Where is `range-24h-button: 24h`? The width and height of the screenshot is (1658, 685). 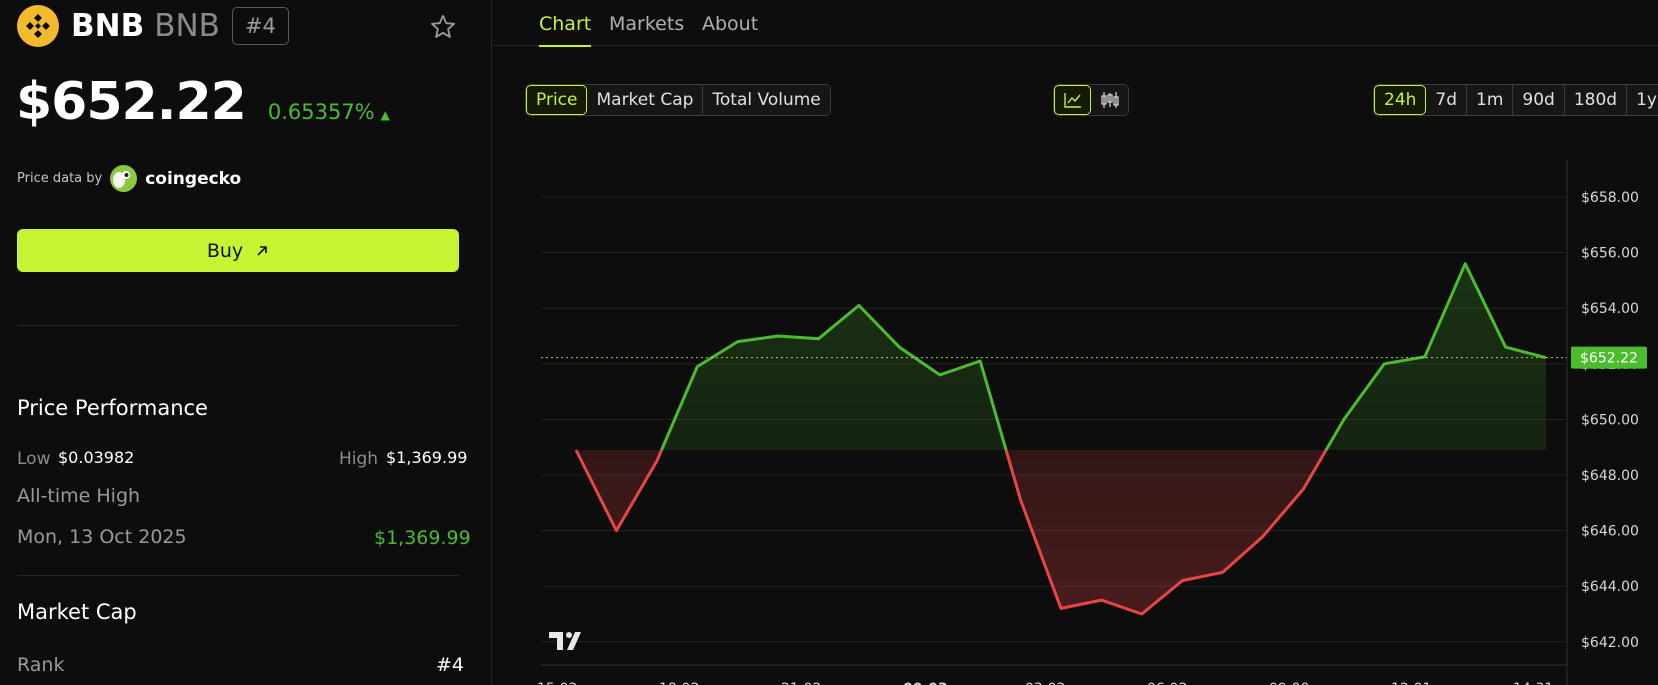 range-24h-button: 24h is located at coordinates (1400, 100).